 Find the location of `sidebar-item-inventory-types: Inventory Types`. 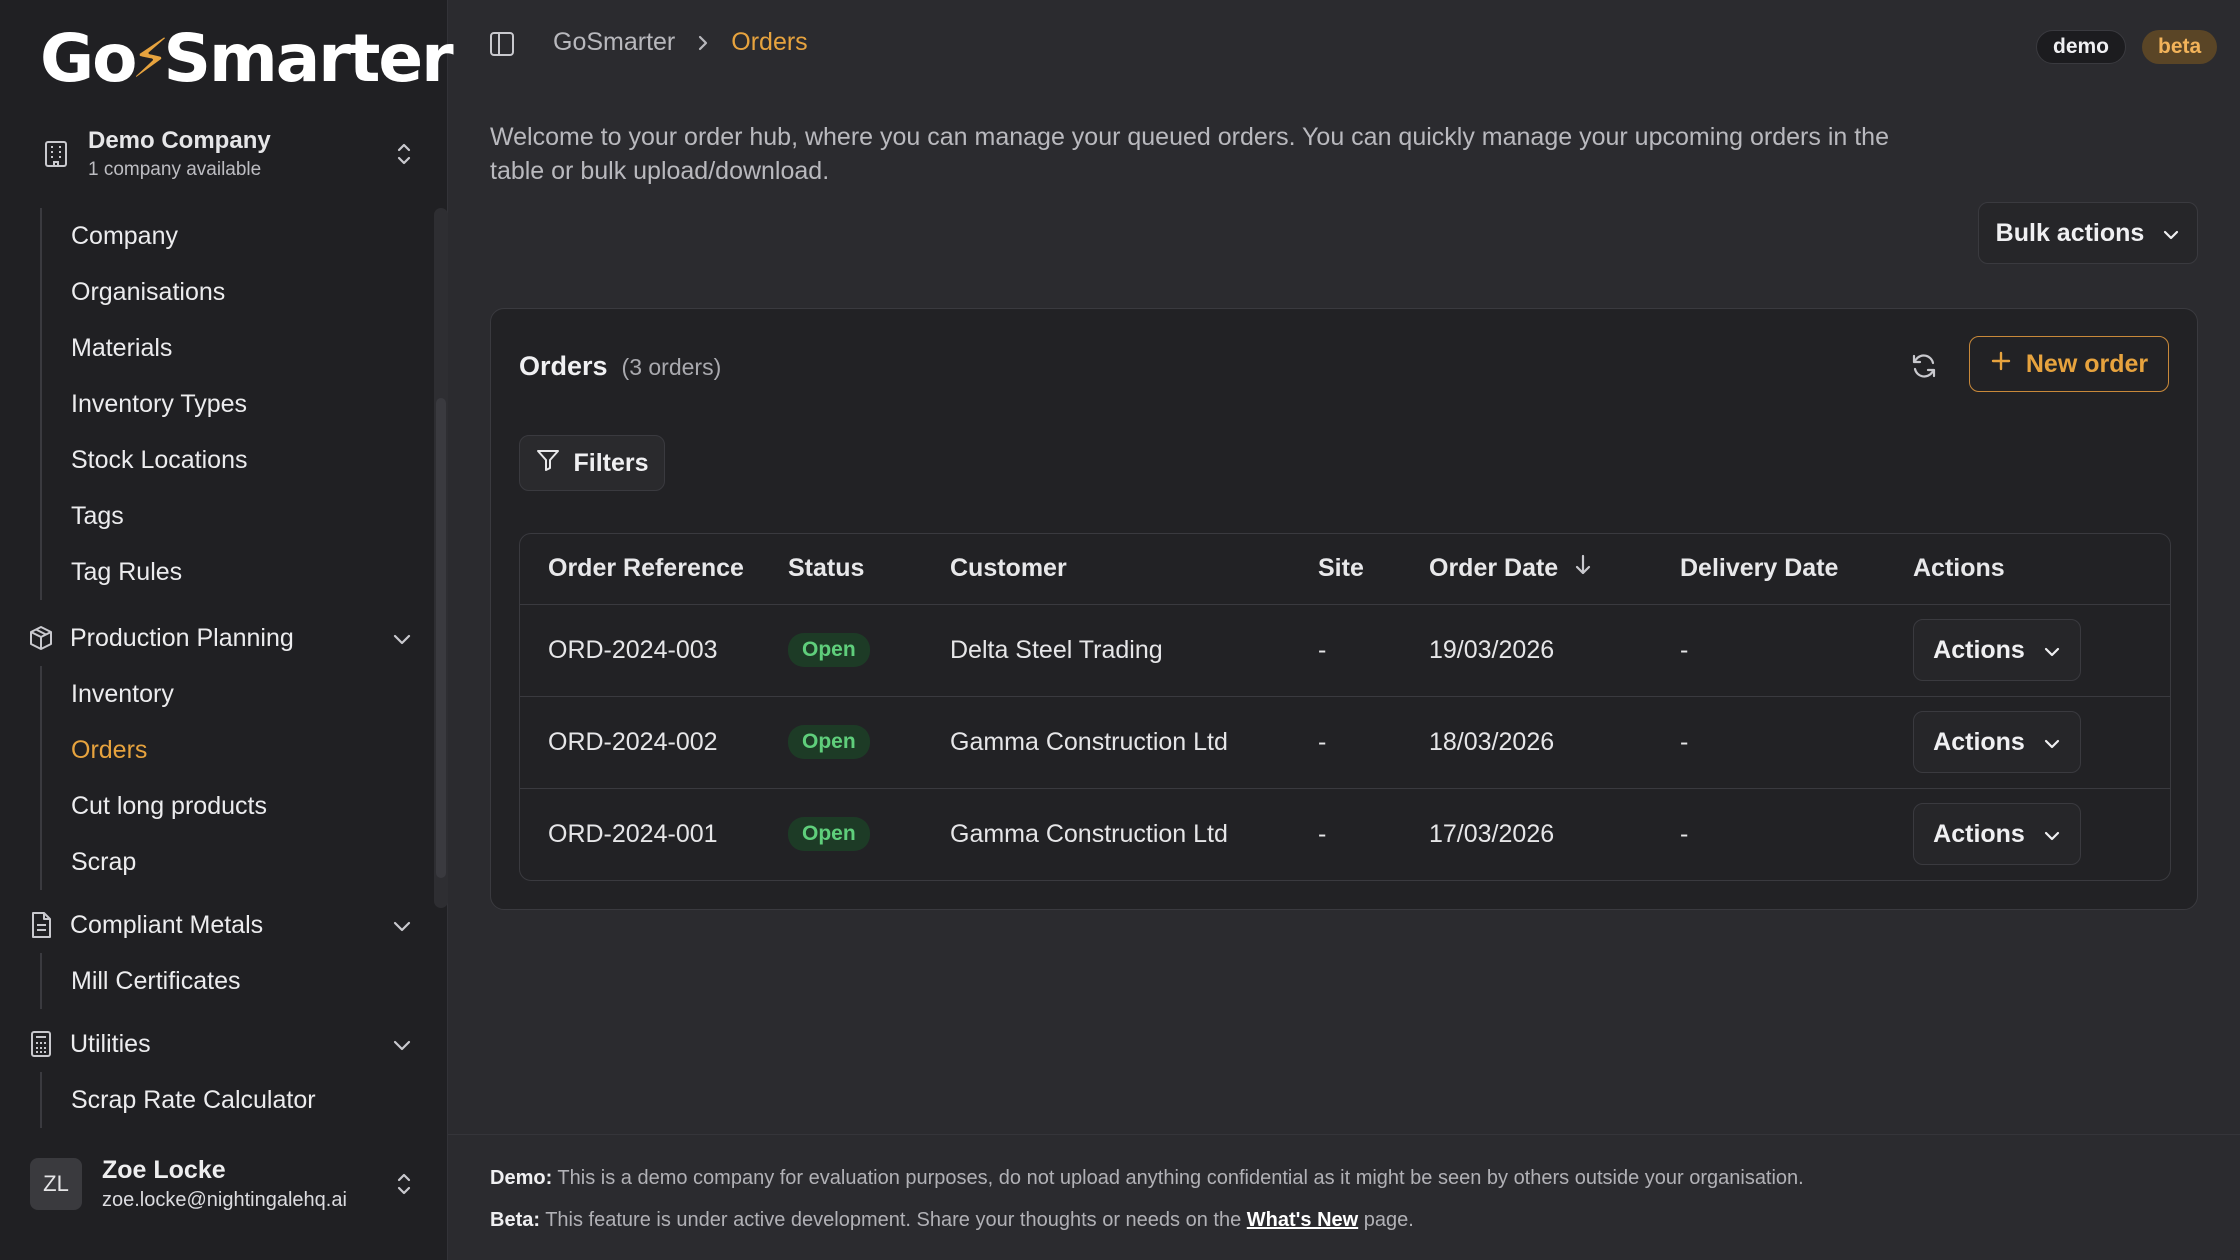

sidebar-item-inventory-types: Inventory Types is located at coordinates (145, 404).